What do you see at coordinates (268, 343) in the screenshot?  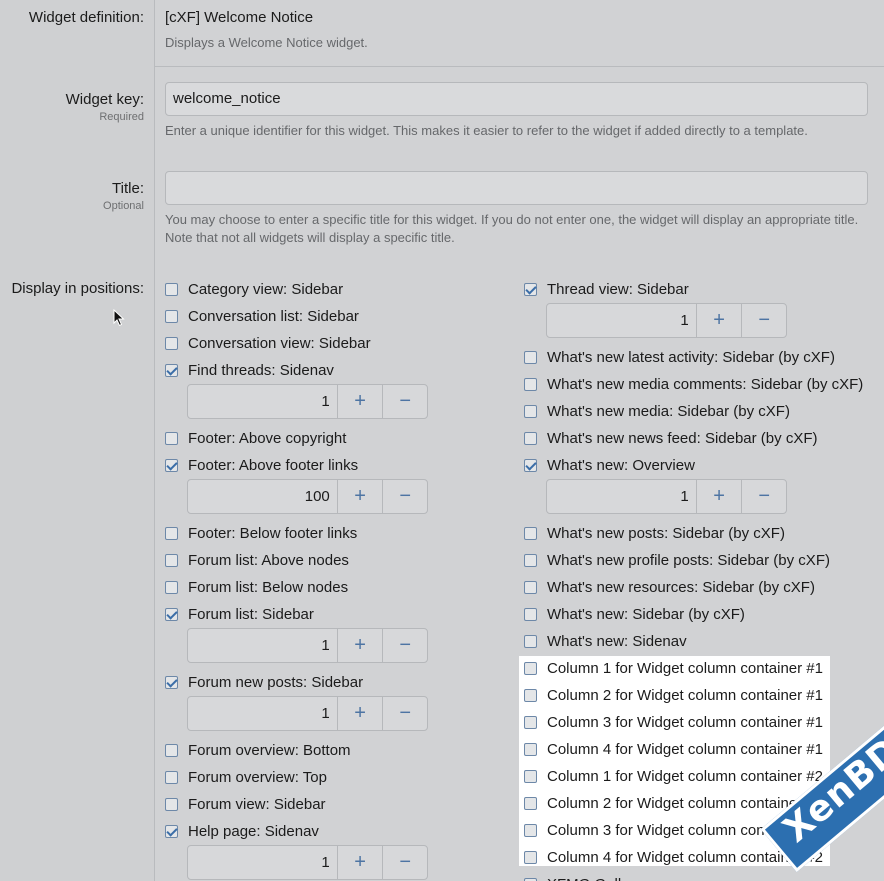 I see `position-checkbox: Conversation view: Sidebar` at bounding box center [268, 343].